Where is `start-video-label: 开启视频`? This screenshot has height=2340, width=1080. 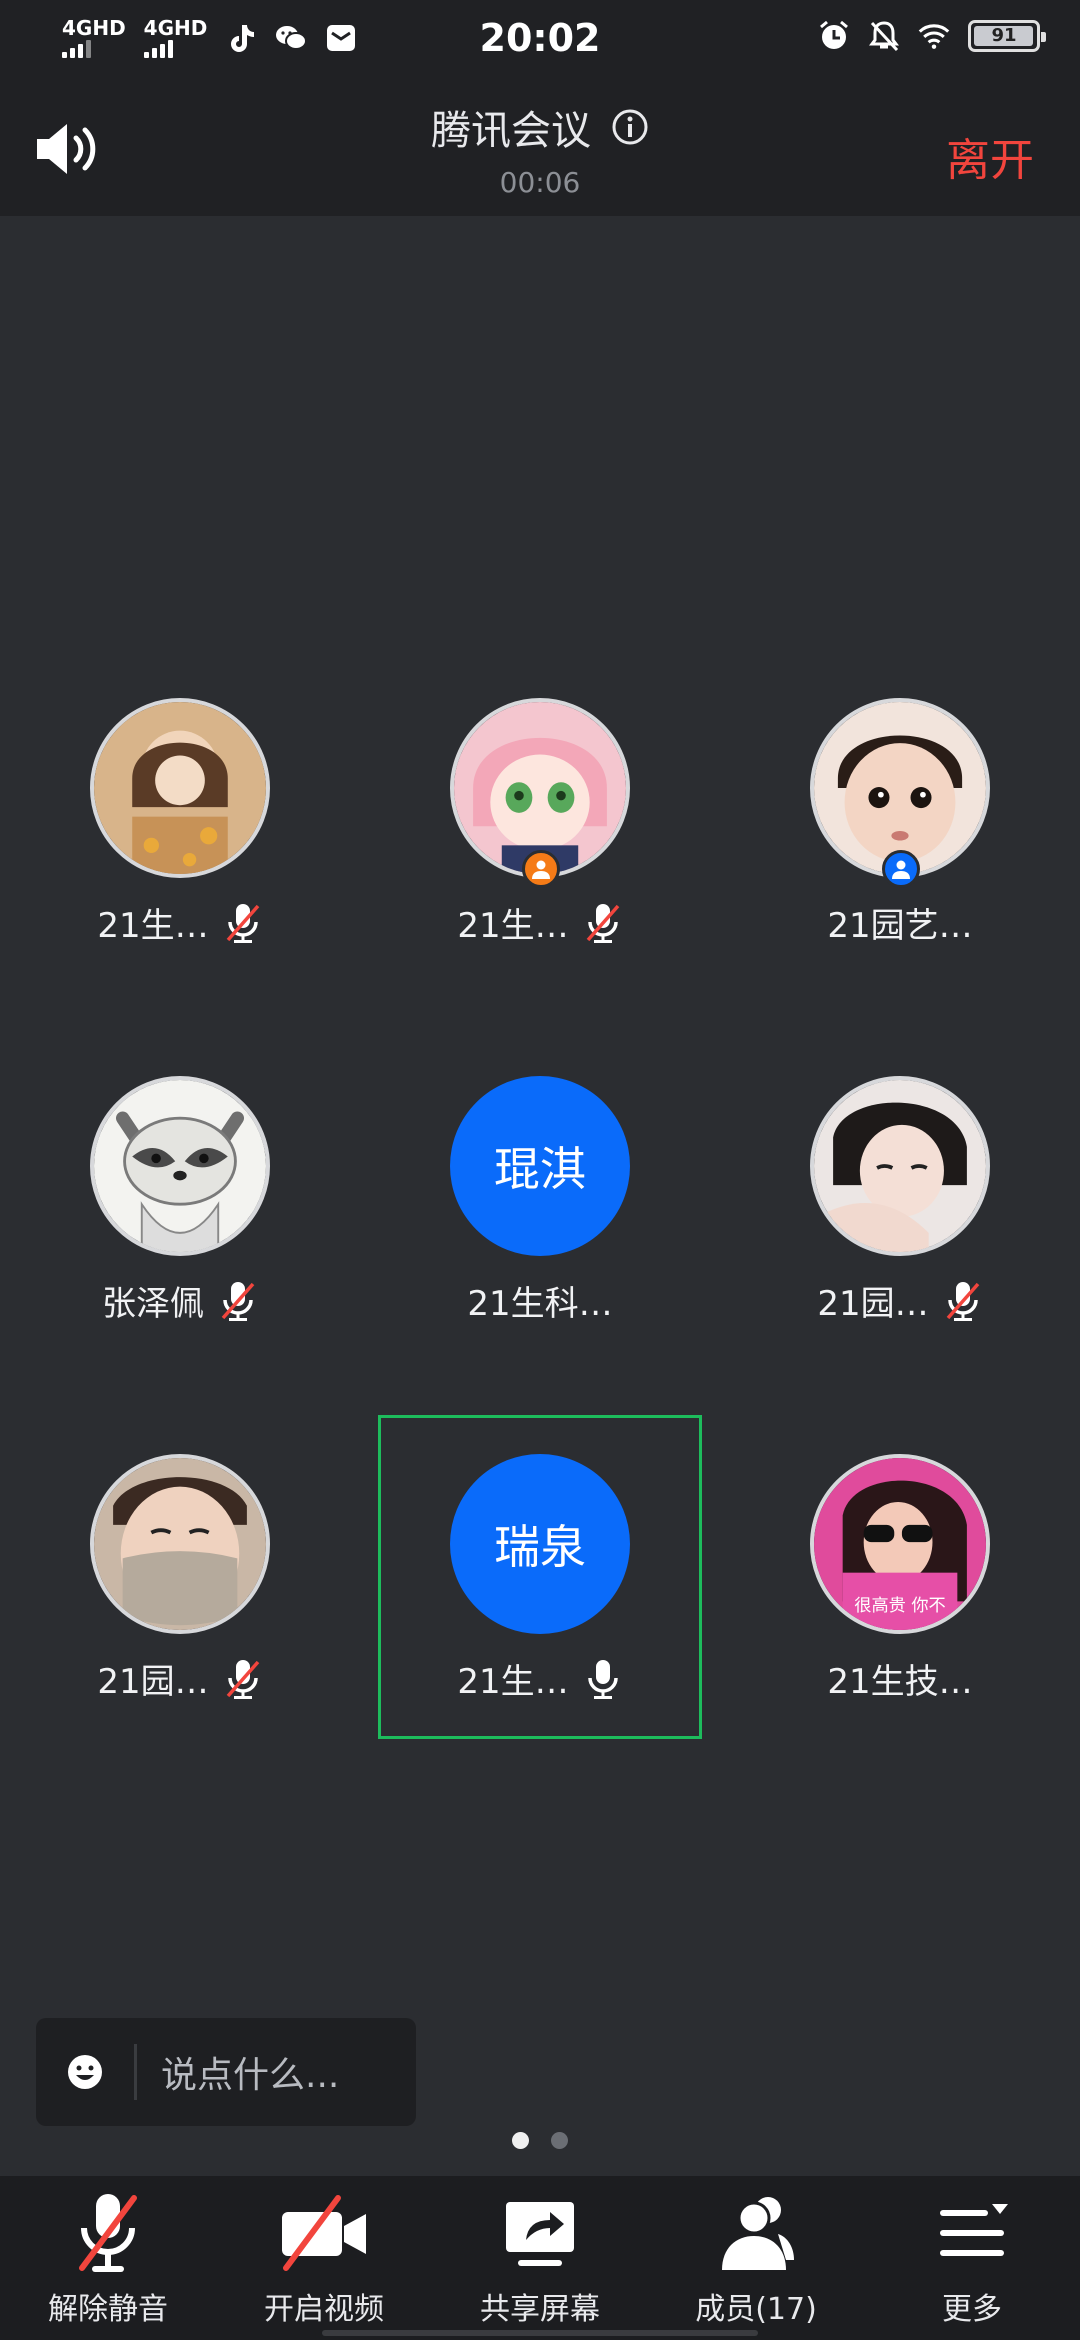 start-video-label: 开启视频 is located at coordinates (324, 2309).